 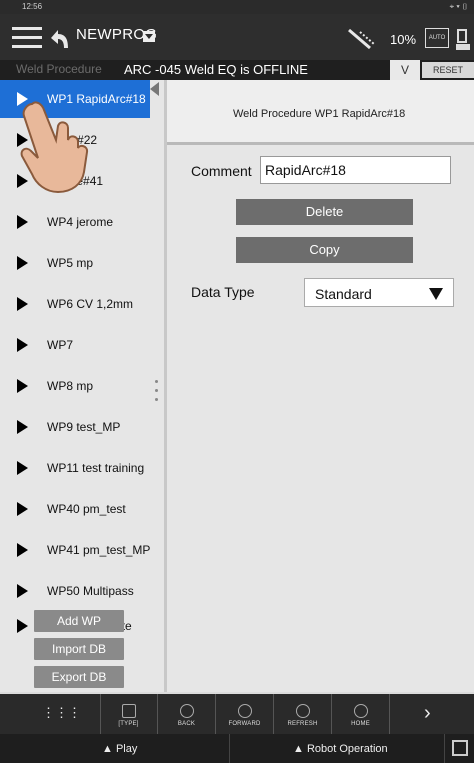 What do you see at coordinates (216, 69) in the screenshot?
I see `weld-status-message: ARC -045 Weld EQ is OFFLINE` at bounding box center [216, 69].